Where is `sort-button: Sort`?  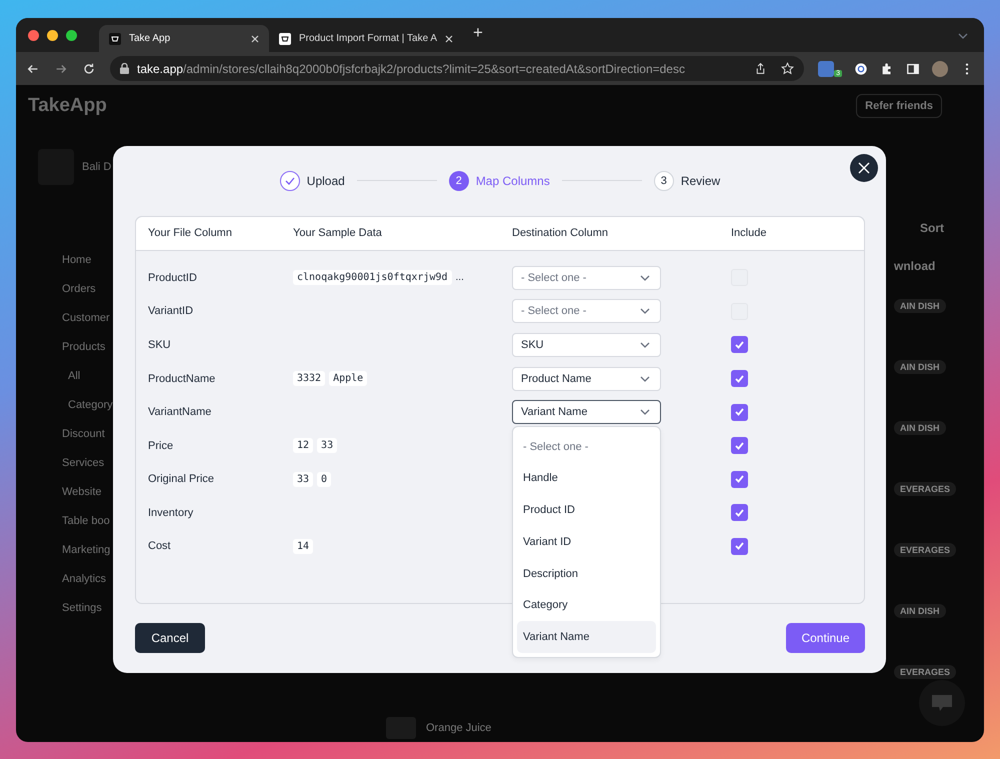 sort-button: Sort is located at coordinates (932, 228).